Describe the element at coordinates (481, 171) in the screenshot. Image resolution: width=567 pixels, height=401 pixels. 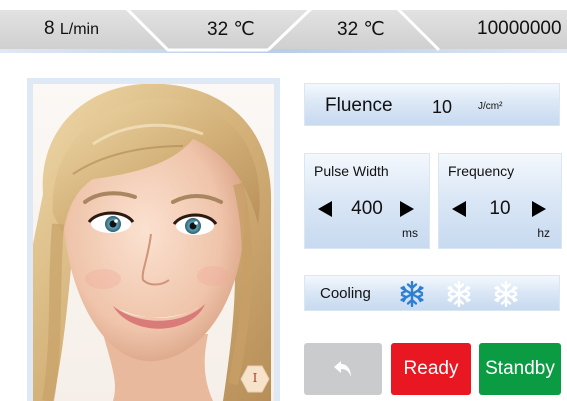
I see `frequency-label: Frequency` at that location.